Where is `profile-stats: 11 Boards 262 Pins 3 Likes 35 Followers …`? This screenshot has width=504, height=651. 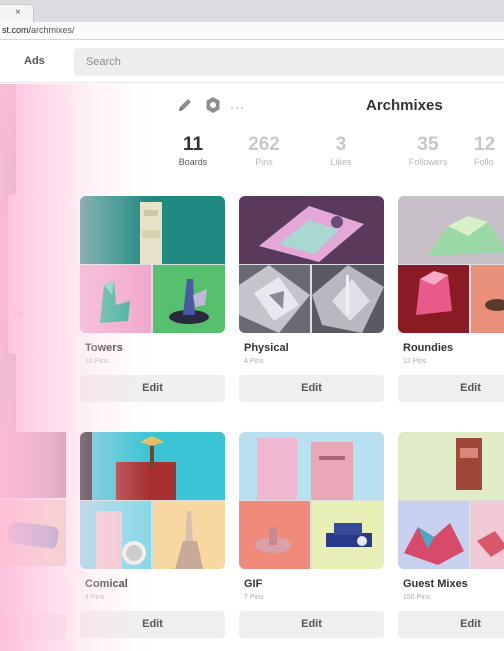
profile-stats: 11 Boards 262 Pins 3 Likes 35 Followers … is located at coordinates (252, 154).